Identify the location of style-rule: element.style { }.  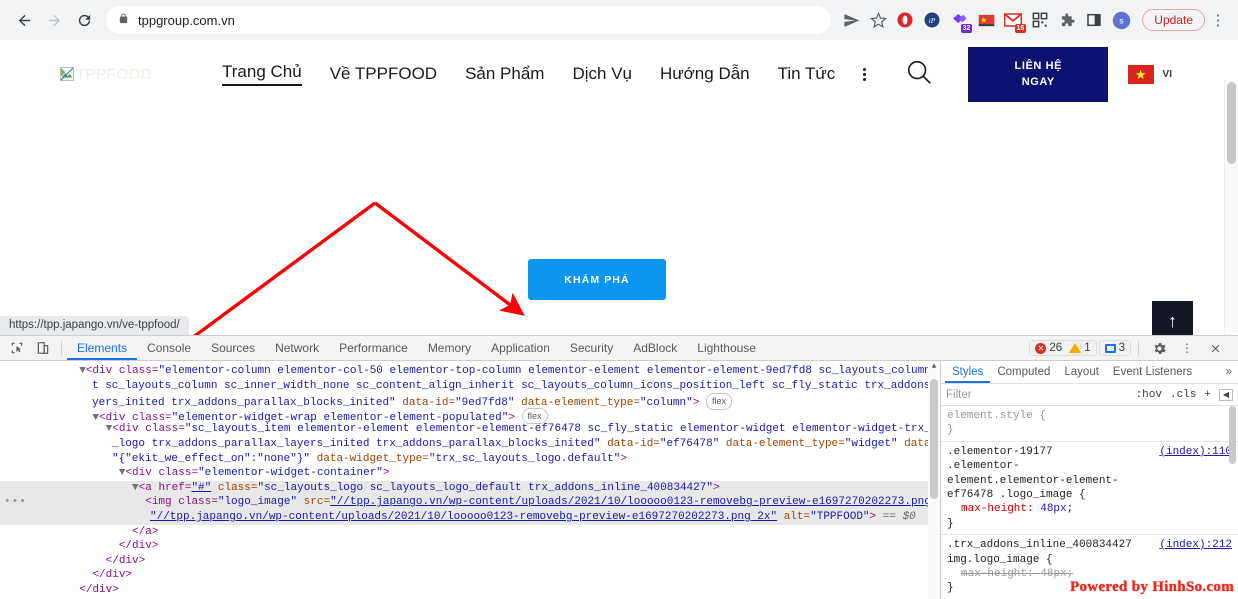
(1089, 424).